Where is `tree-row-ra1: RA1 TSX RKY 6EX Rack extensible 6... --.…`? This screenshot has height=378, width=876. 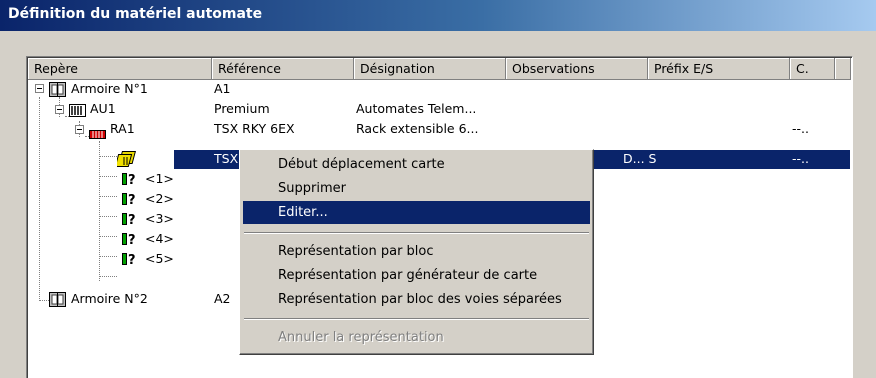 tree-row-ra1: RA1 TSX RKY 6EX Rack extensible 6... --.… is located at coordinates (437, 129).